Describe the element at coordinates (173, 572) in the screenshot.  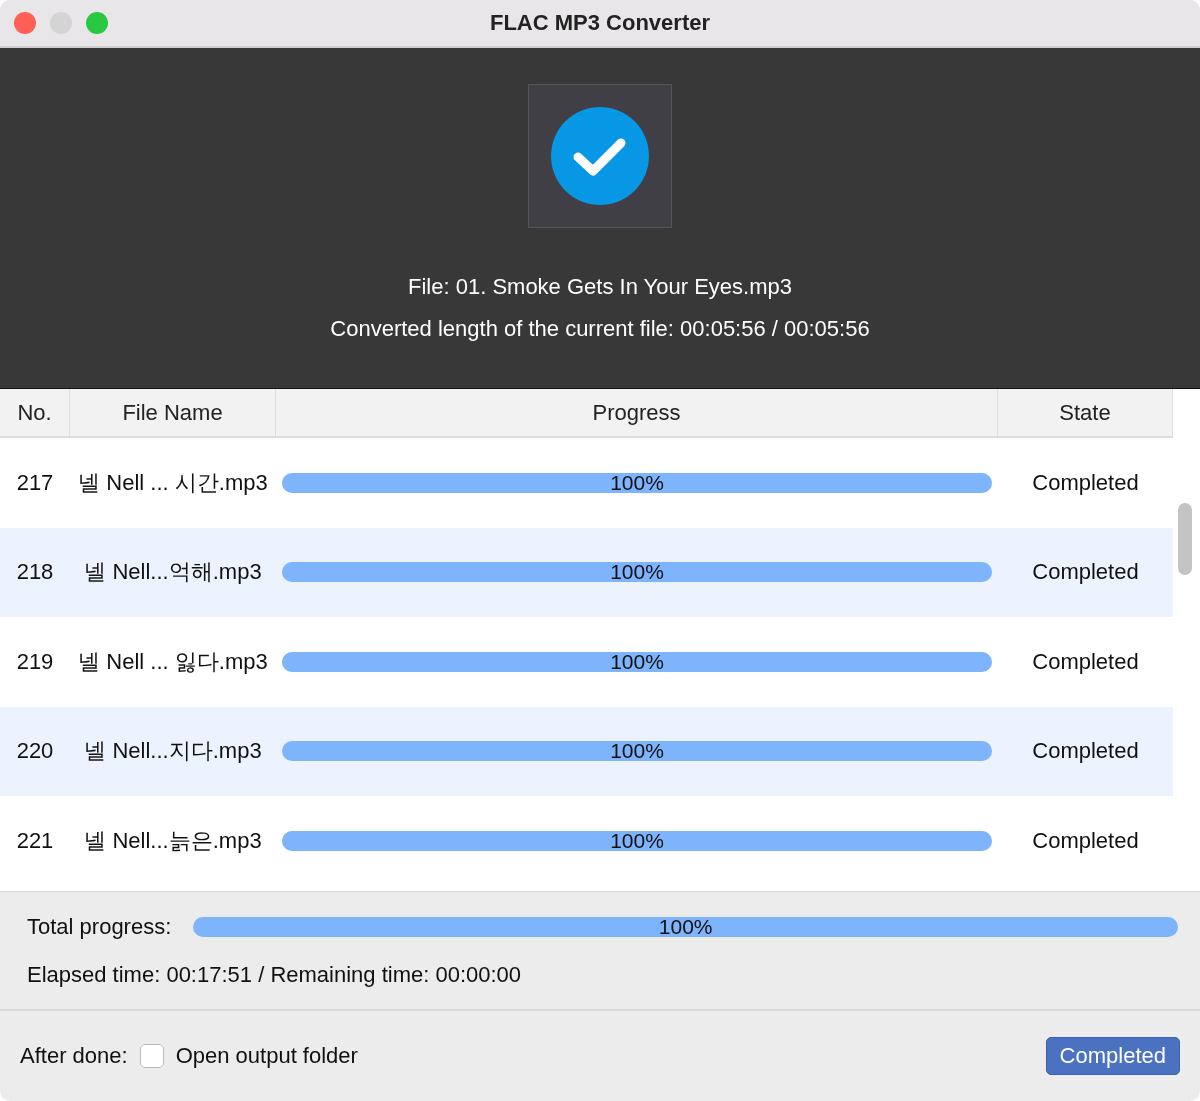
I see `table-cell-text: 넬 Nell...억해.mp3` at that location.